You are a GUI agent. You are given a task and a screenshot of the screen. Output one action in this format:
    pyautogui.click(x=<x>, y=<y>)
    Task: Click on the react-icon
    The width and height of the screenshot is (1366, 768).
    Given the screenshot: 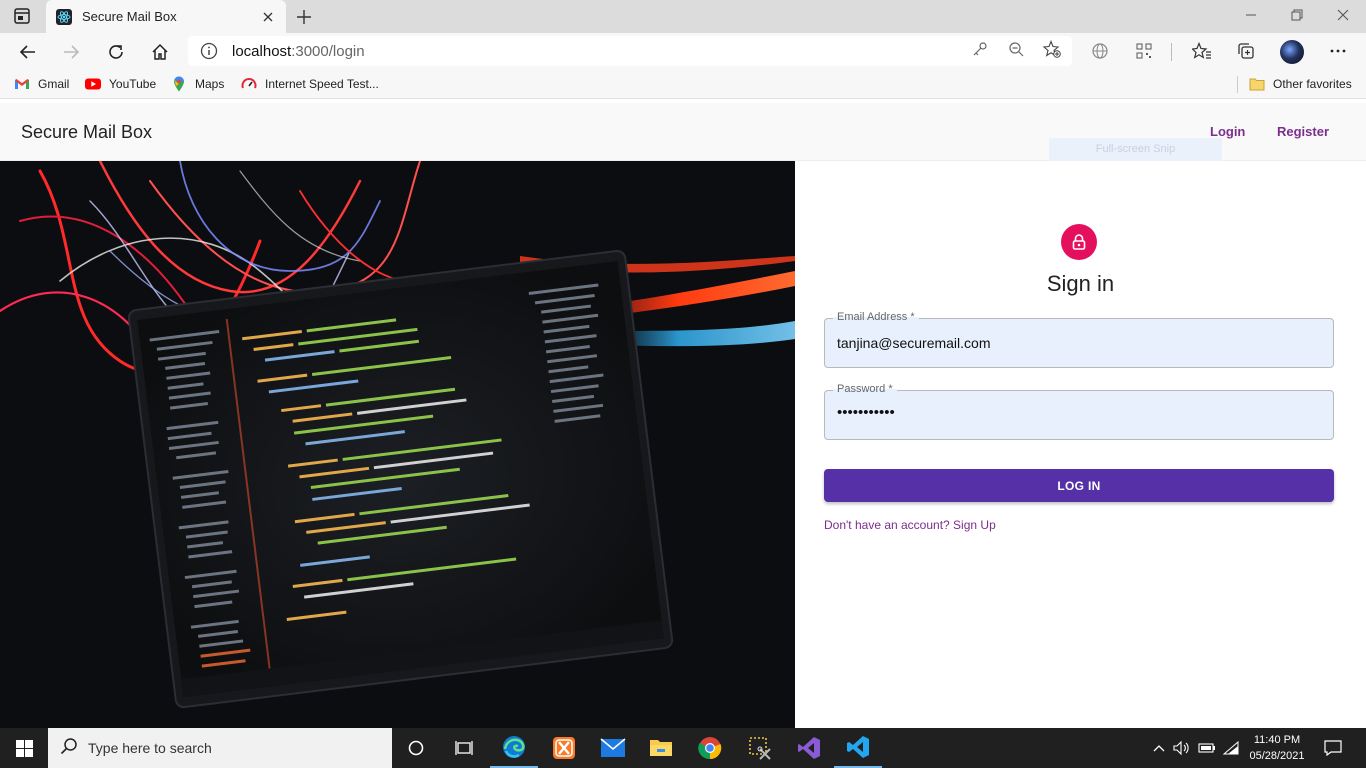 What is the action you would take?
    pyautogui.click(x=64, y=16)
    